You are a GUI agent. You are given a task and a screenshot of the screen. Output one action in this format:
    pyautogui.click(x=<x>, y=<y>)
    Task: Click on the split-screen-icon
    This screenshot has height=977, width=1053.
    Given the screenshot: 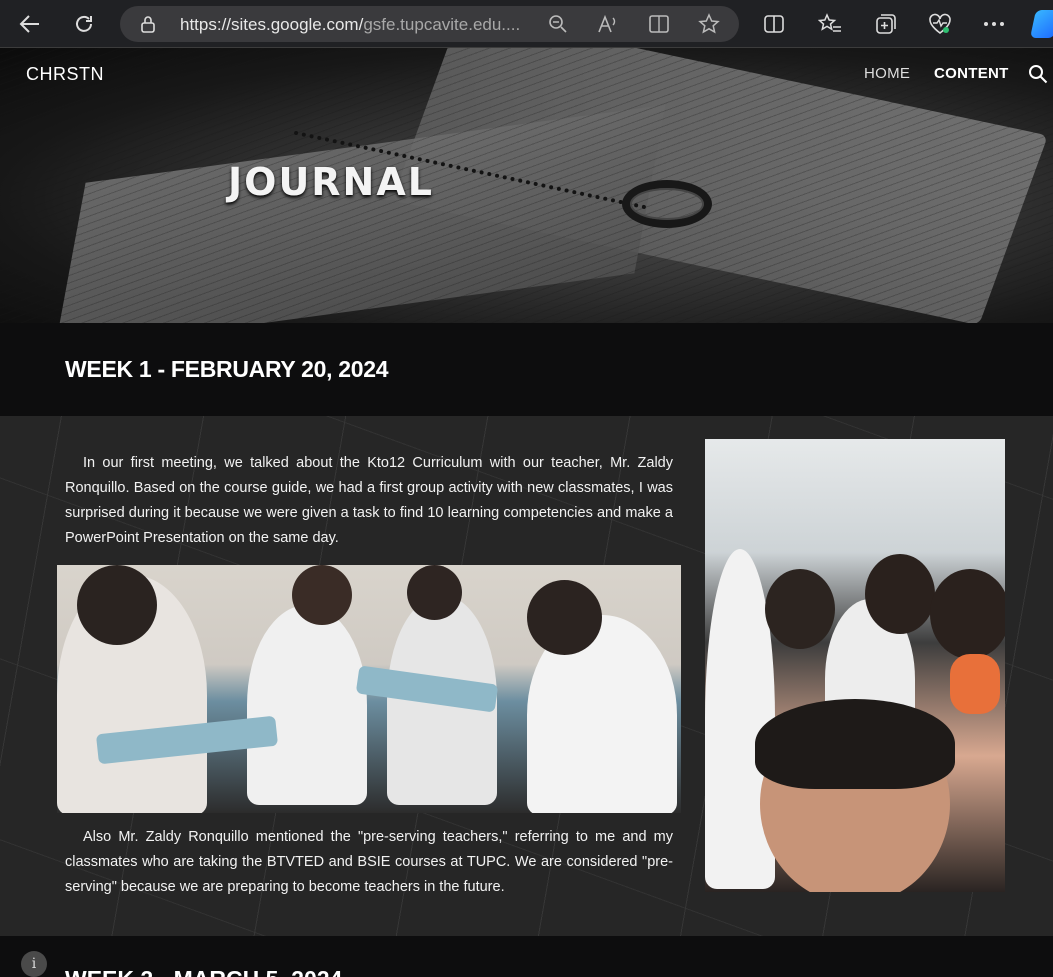 What is the action you would take?
    pyautogui.click(x=774, y=24)
    